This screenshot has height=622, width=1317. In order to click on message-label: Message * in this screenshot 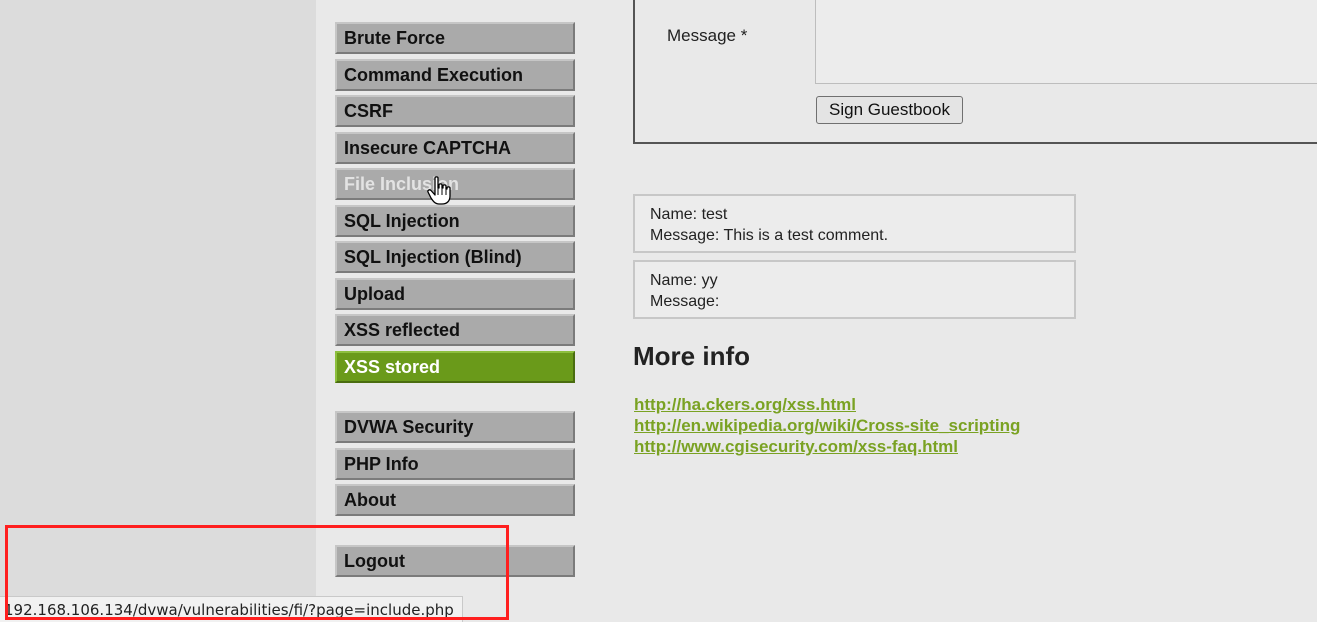, I will do `click(707, 35)`.